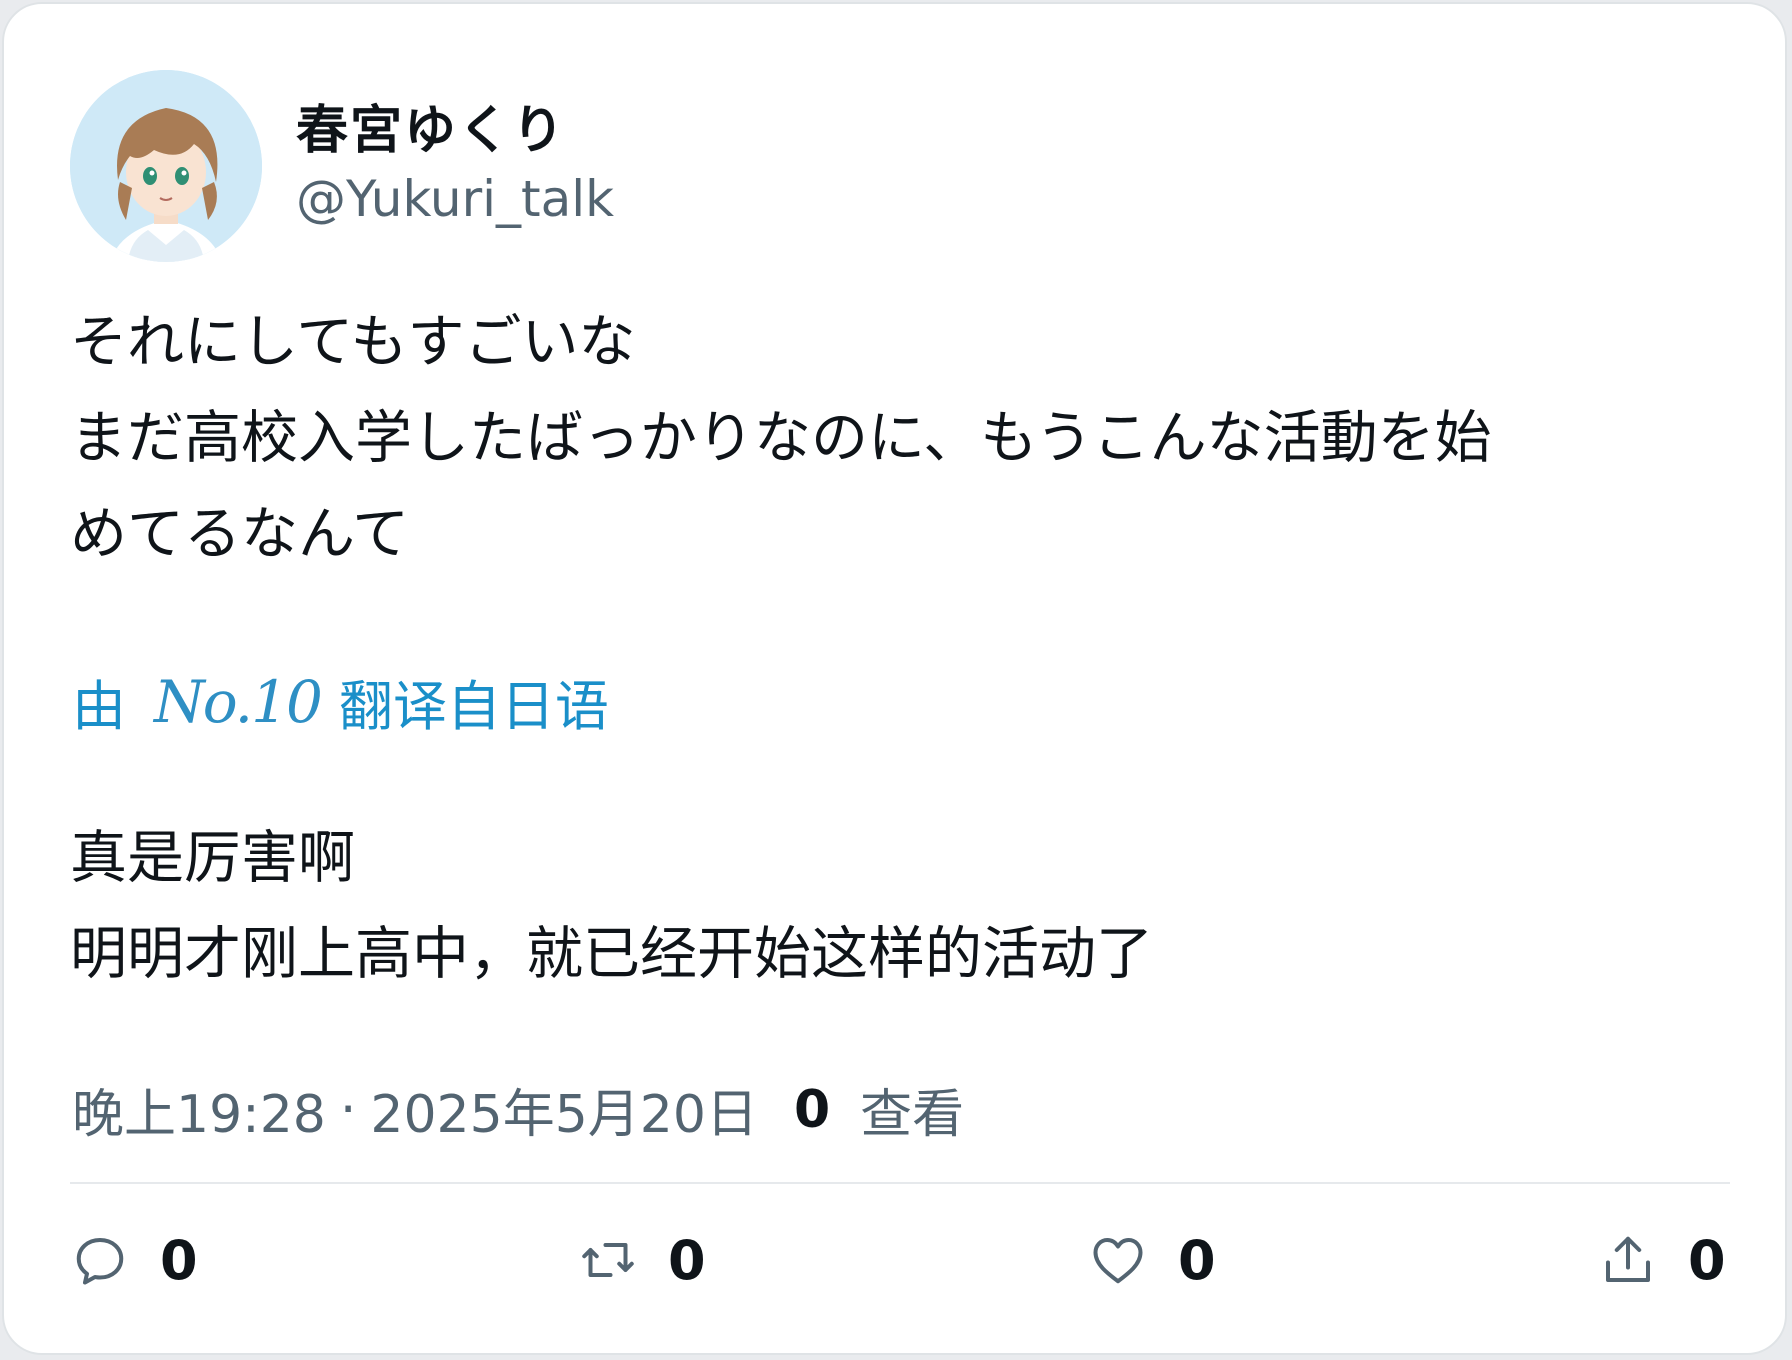  What do you see at coordinates (1707, 1260) in the screenshot?
I see `share-count: 0` at bounding box center [1707, 1260].